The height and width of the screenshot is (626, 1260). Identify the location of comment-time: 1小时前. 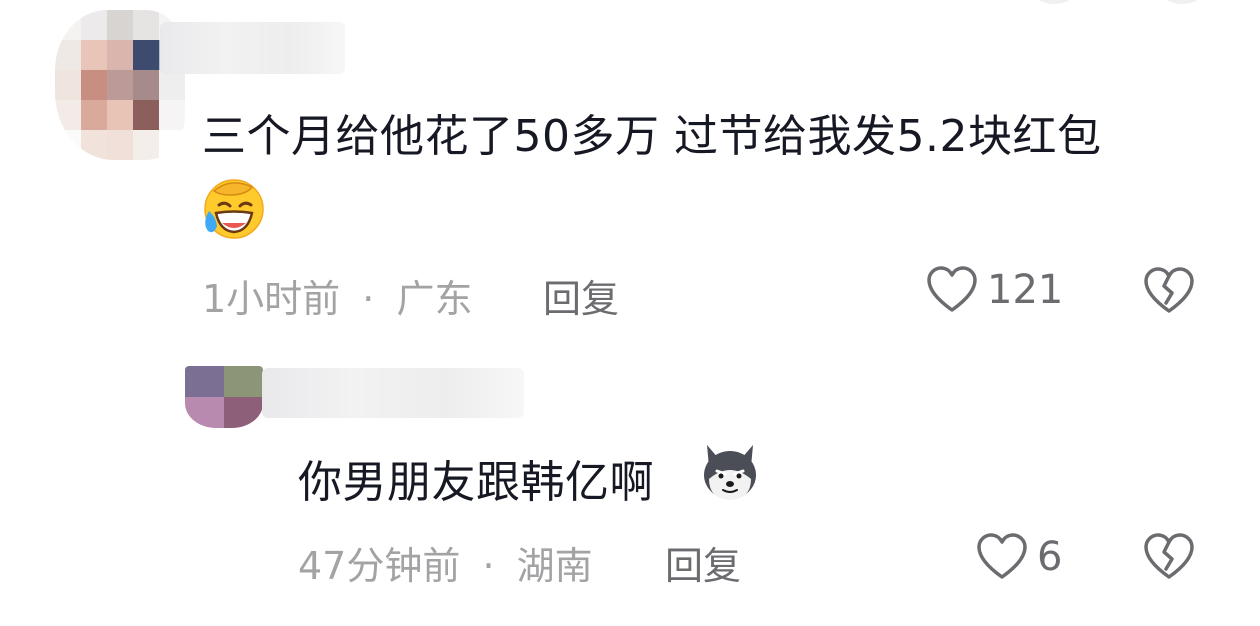
(271, 299).